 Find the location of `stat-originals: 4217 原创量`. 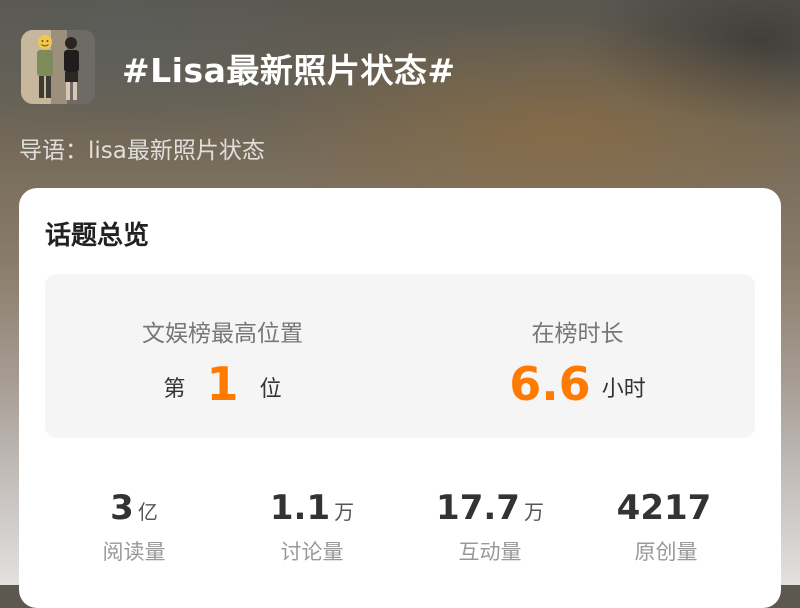

stat-originals: 4217 原创量 is located at coordinates (666, 527).